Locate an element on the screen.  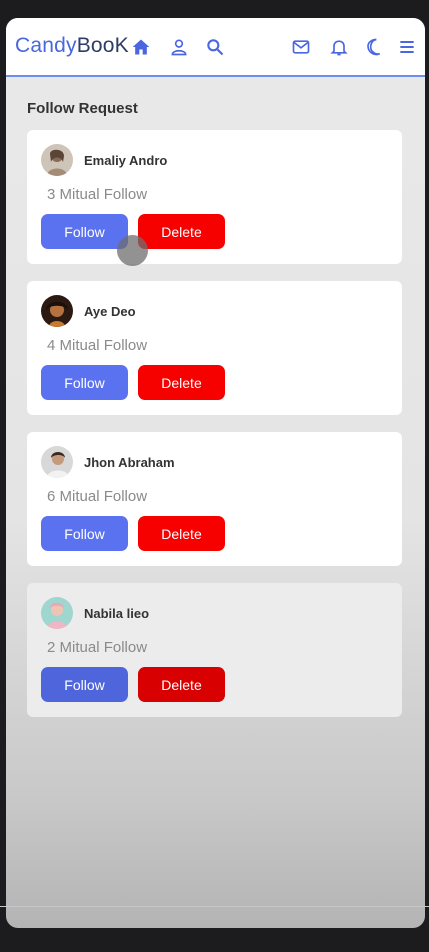
mutual-follow-count: 4 Mitual Follow is located at coordinates (97, 345).